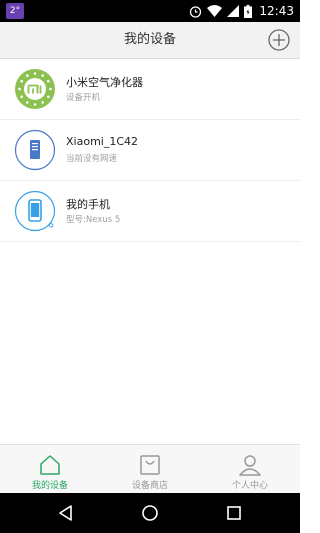 The height and width of the screenshot is (533, 320). Describe the element at coordinates (50, 465) in the screenshot. I see `home-icon` at that location.